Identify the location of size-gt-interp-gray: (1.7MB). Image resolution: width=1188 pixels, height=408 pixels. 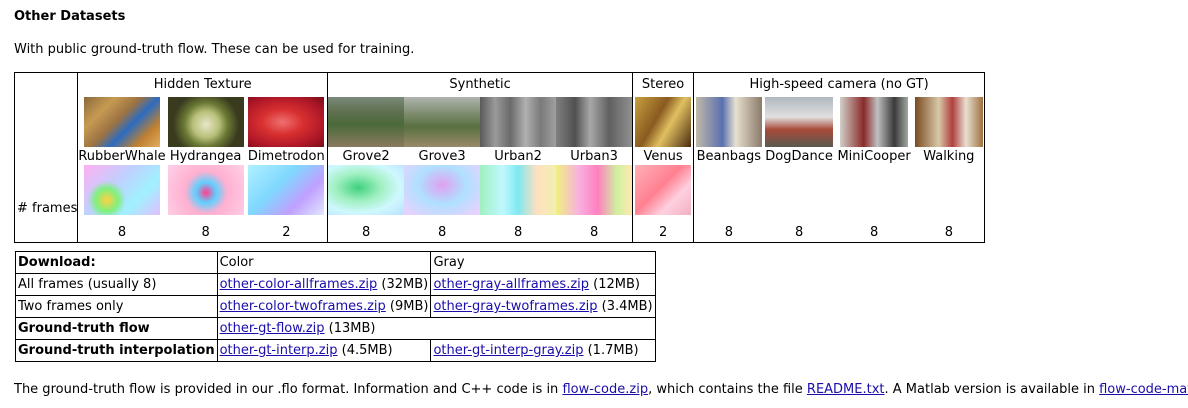
(611, 350).